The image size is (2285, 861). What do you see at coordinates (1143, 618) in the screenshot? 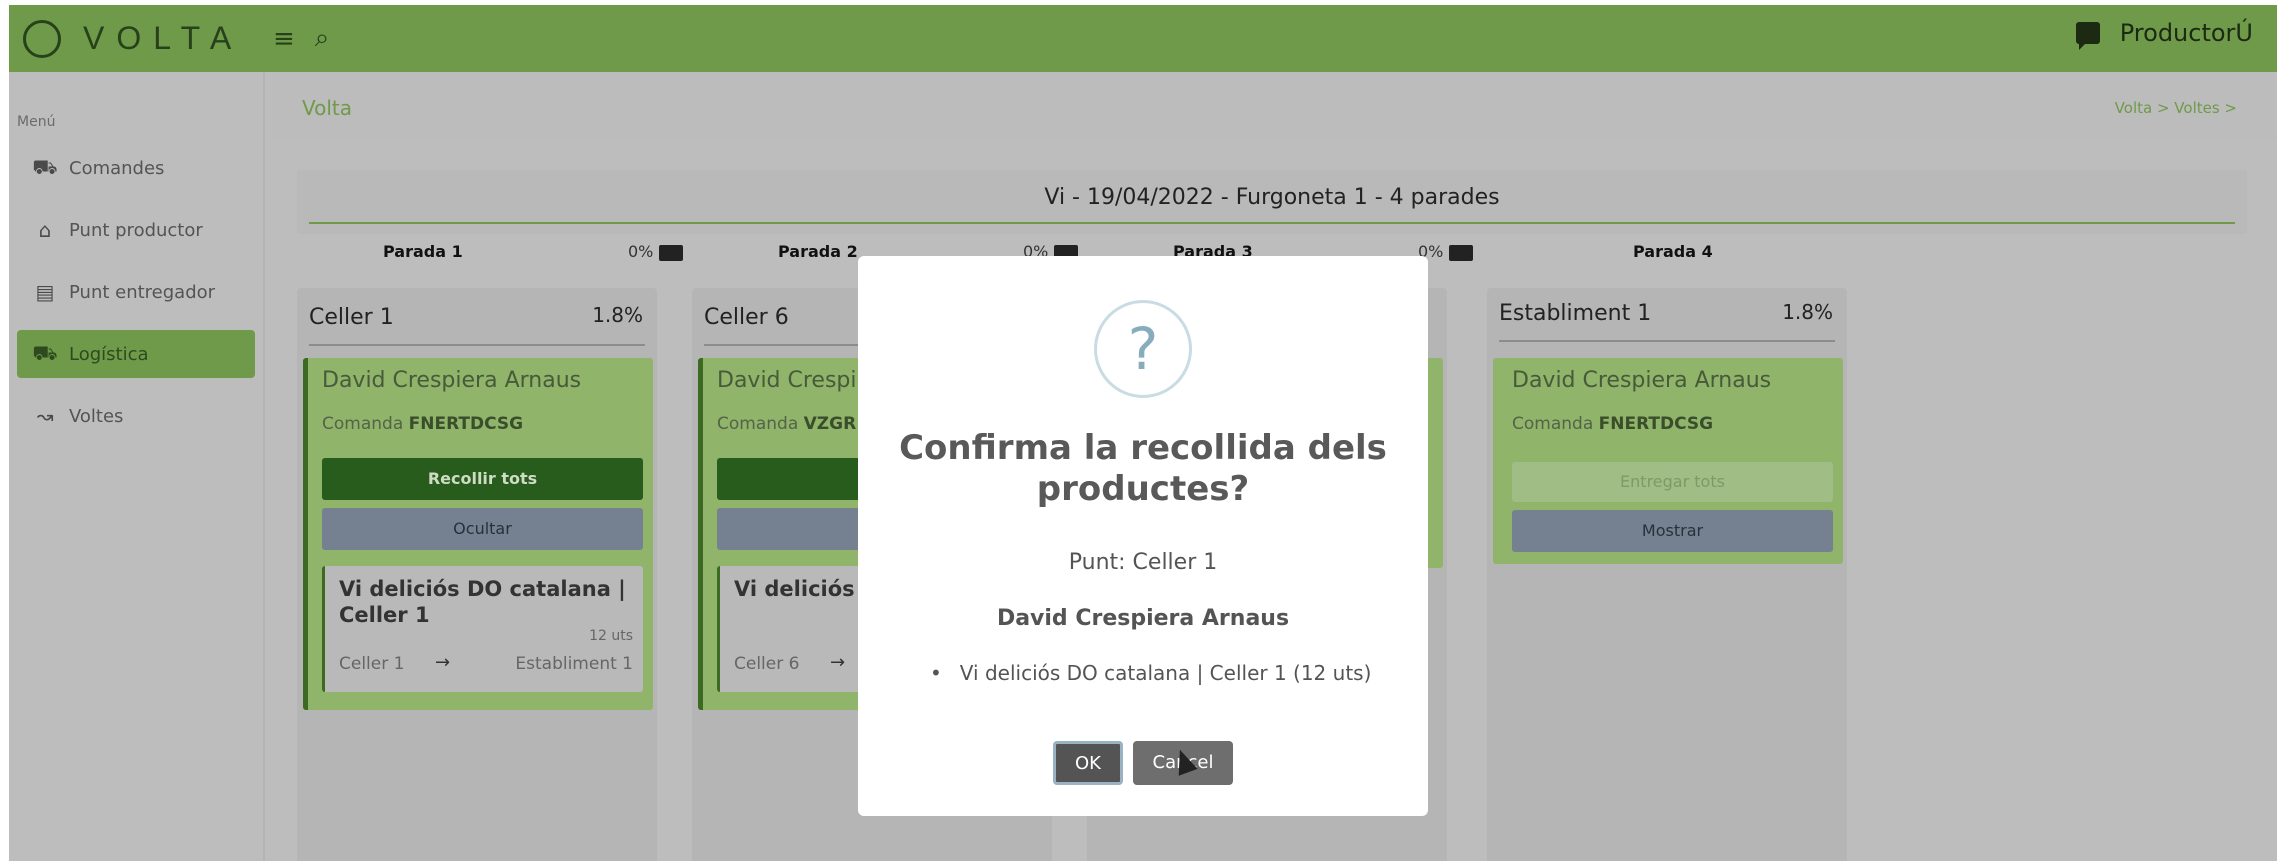
I see `dialog-person: David Crespiera Arnaus` at bounding box center [1143, 618].